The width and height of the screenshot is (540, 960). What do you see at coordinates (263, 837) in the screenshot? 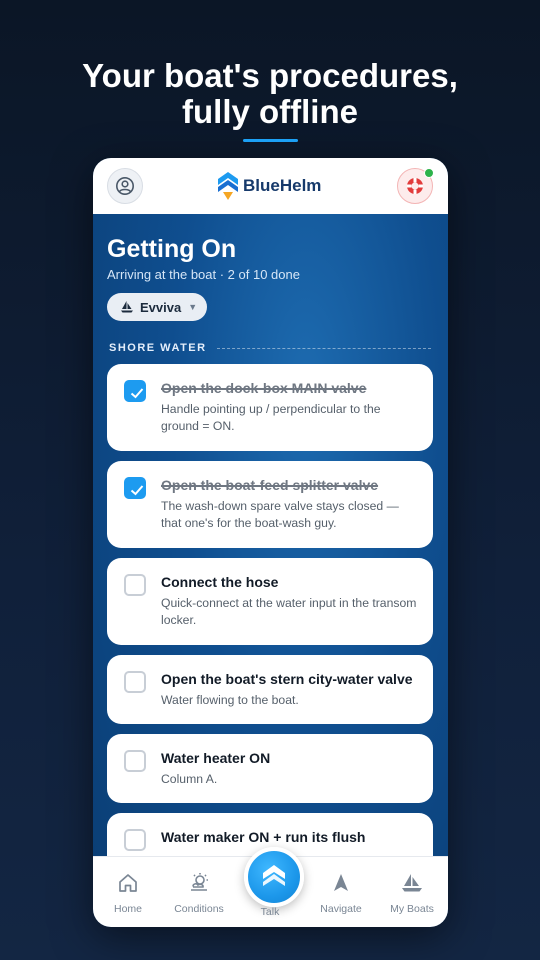
I see `task-title: Water maker ON + run its flush` at bounding box center [263, 837].